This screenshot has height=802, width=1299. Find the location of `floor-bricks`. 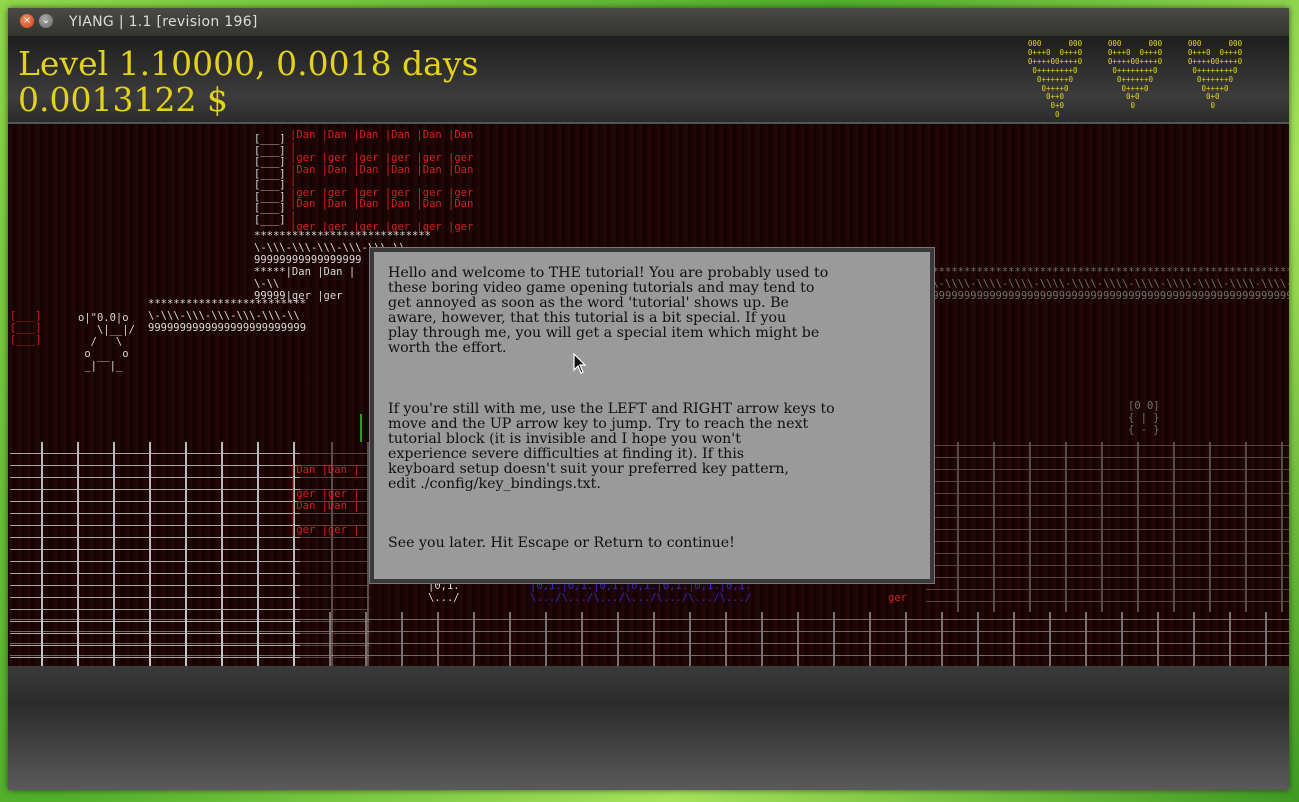

floor-bricks is located at coordinates (649, 639).